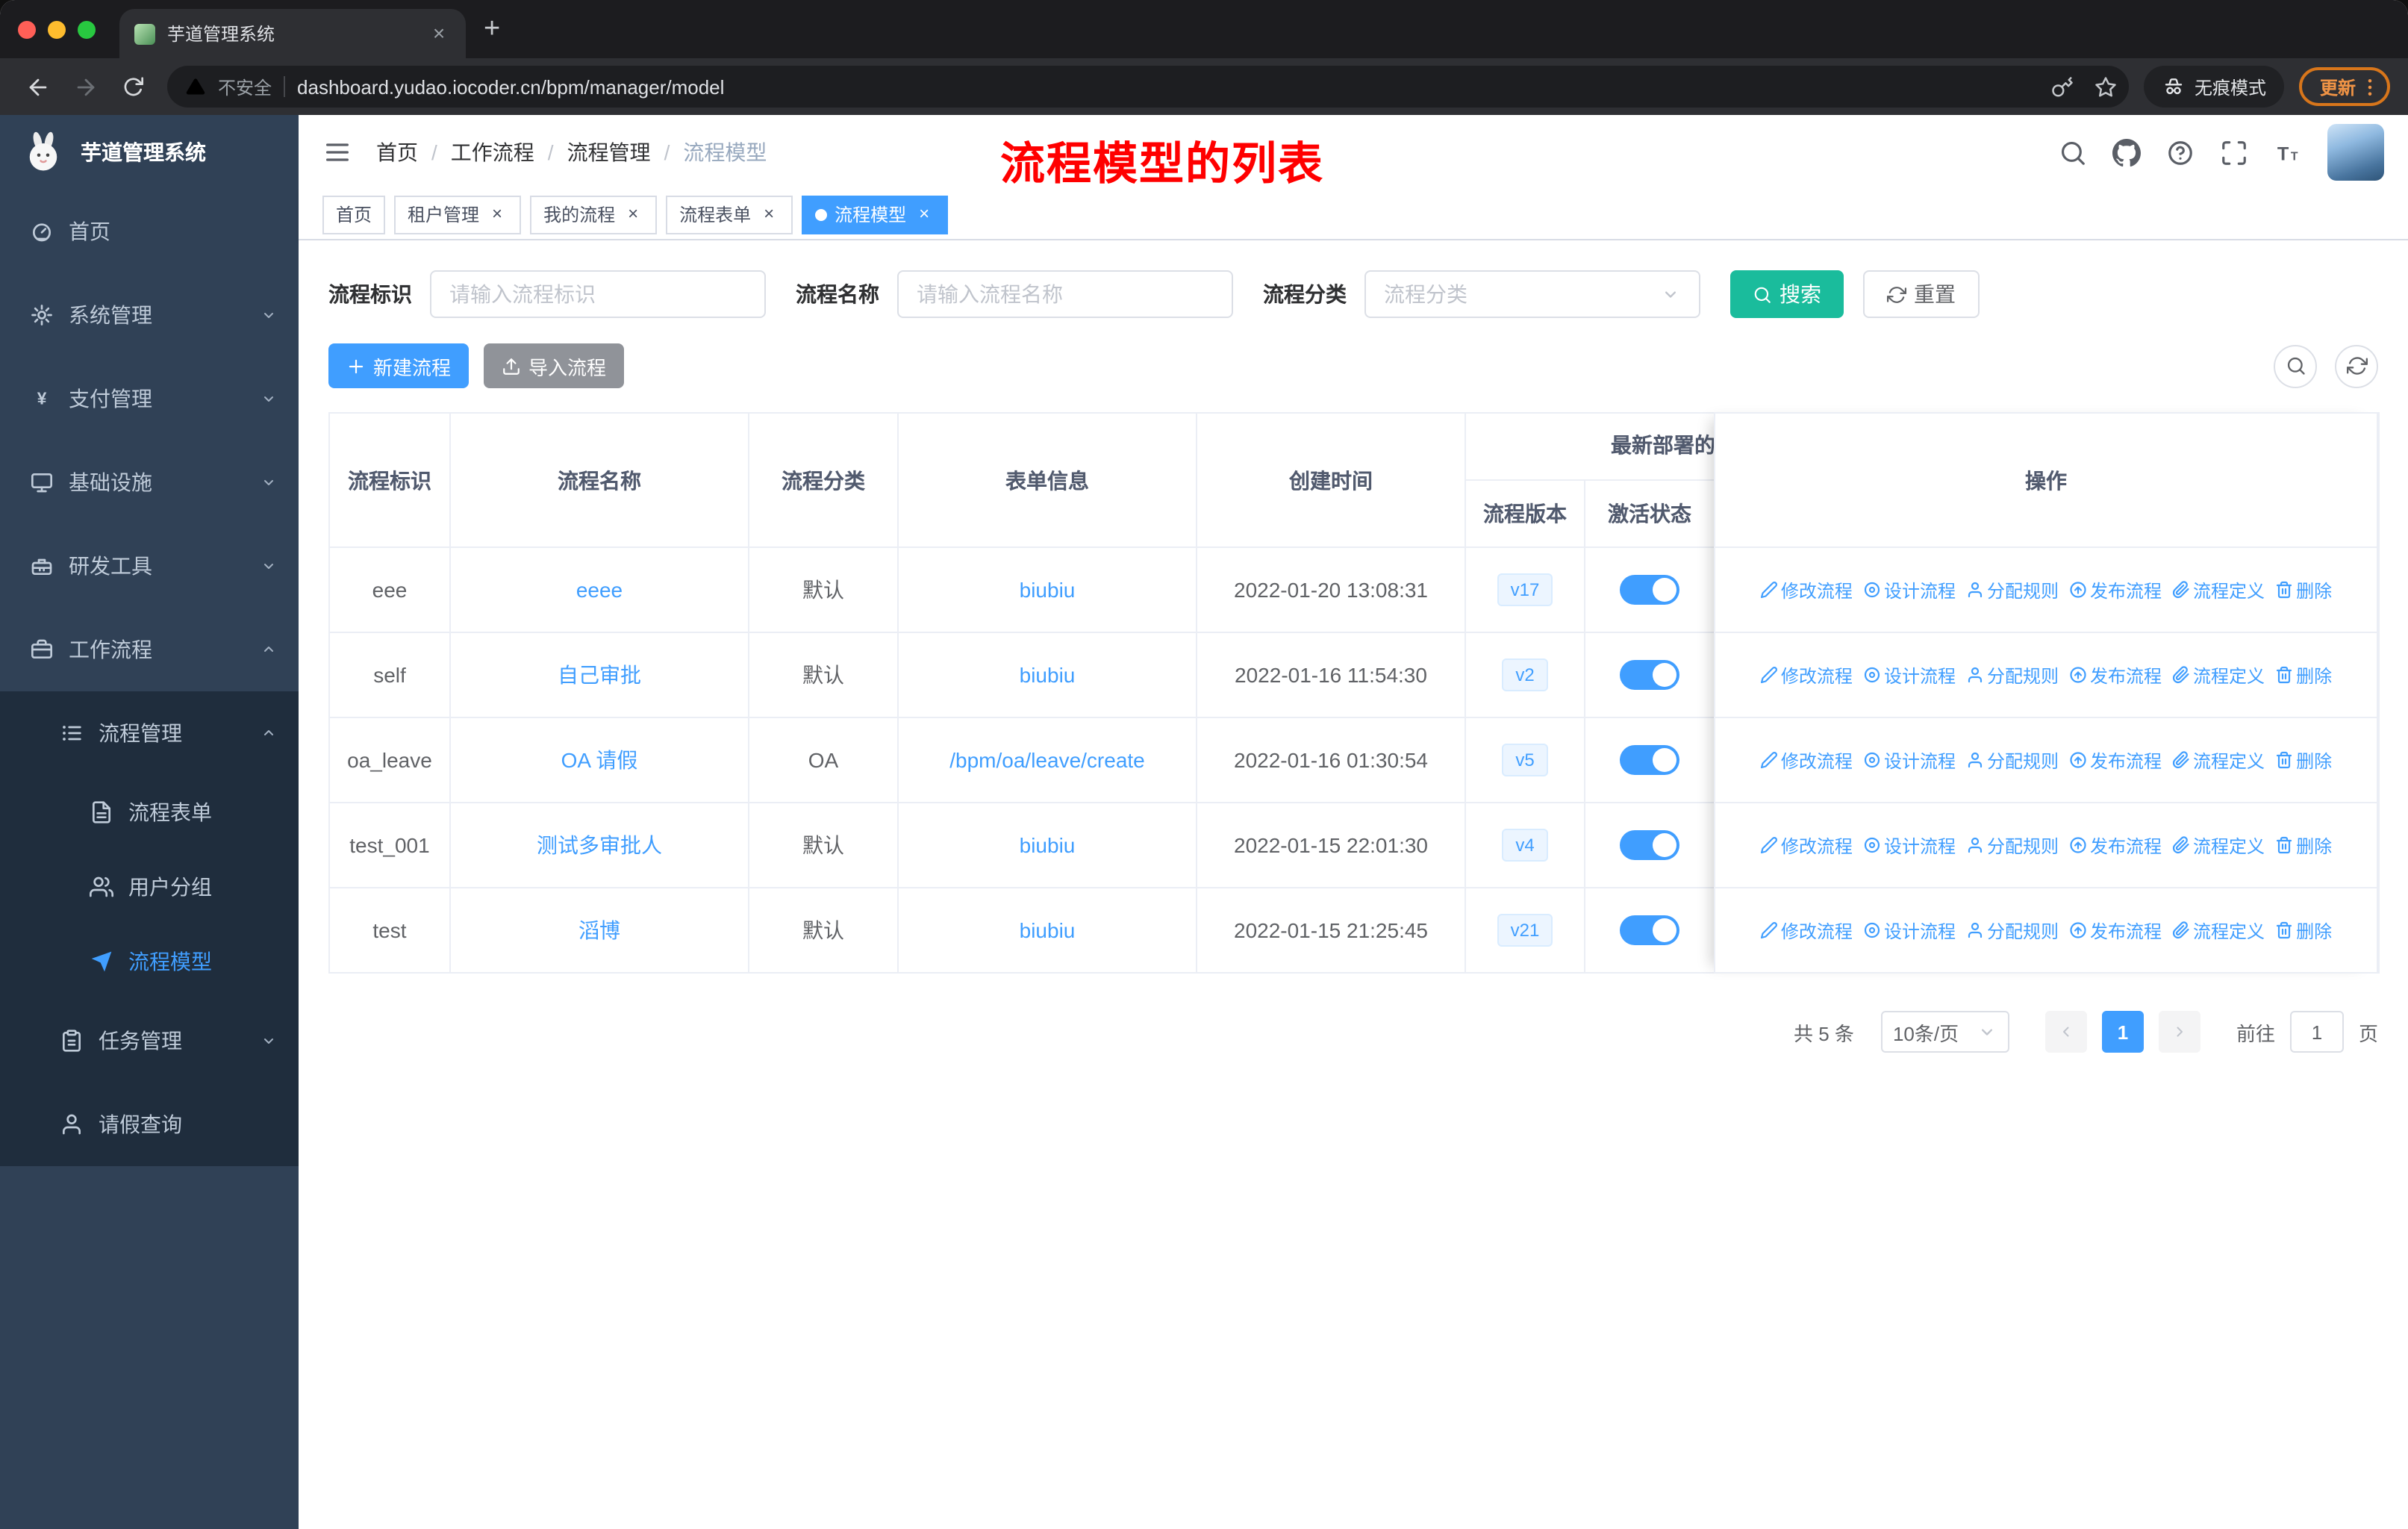 The height and width of the screenshot is (1529, 2408). I want to click on process-name-link: OA 请假, so click(599, 760).